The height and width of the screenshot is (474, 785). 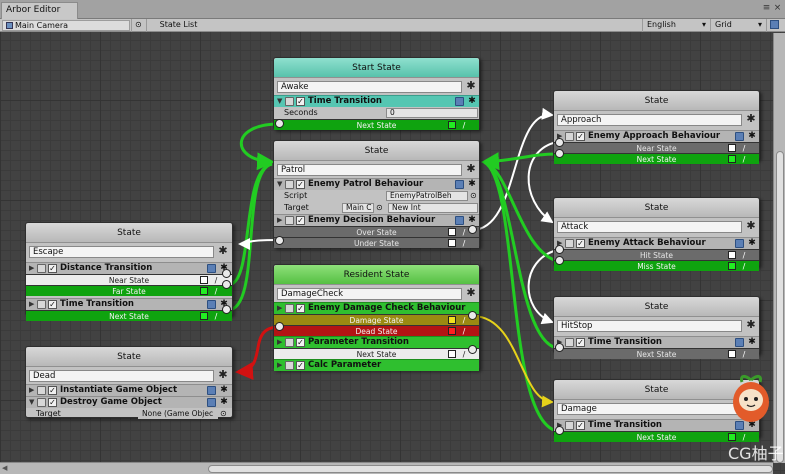 I want to click on vertical-scroll-thumb, so click(x=780, y=307).